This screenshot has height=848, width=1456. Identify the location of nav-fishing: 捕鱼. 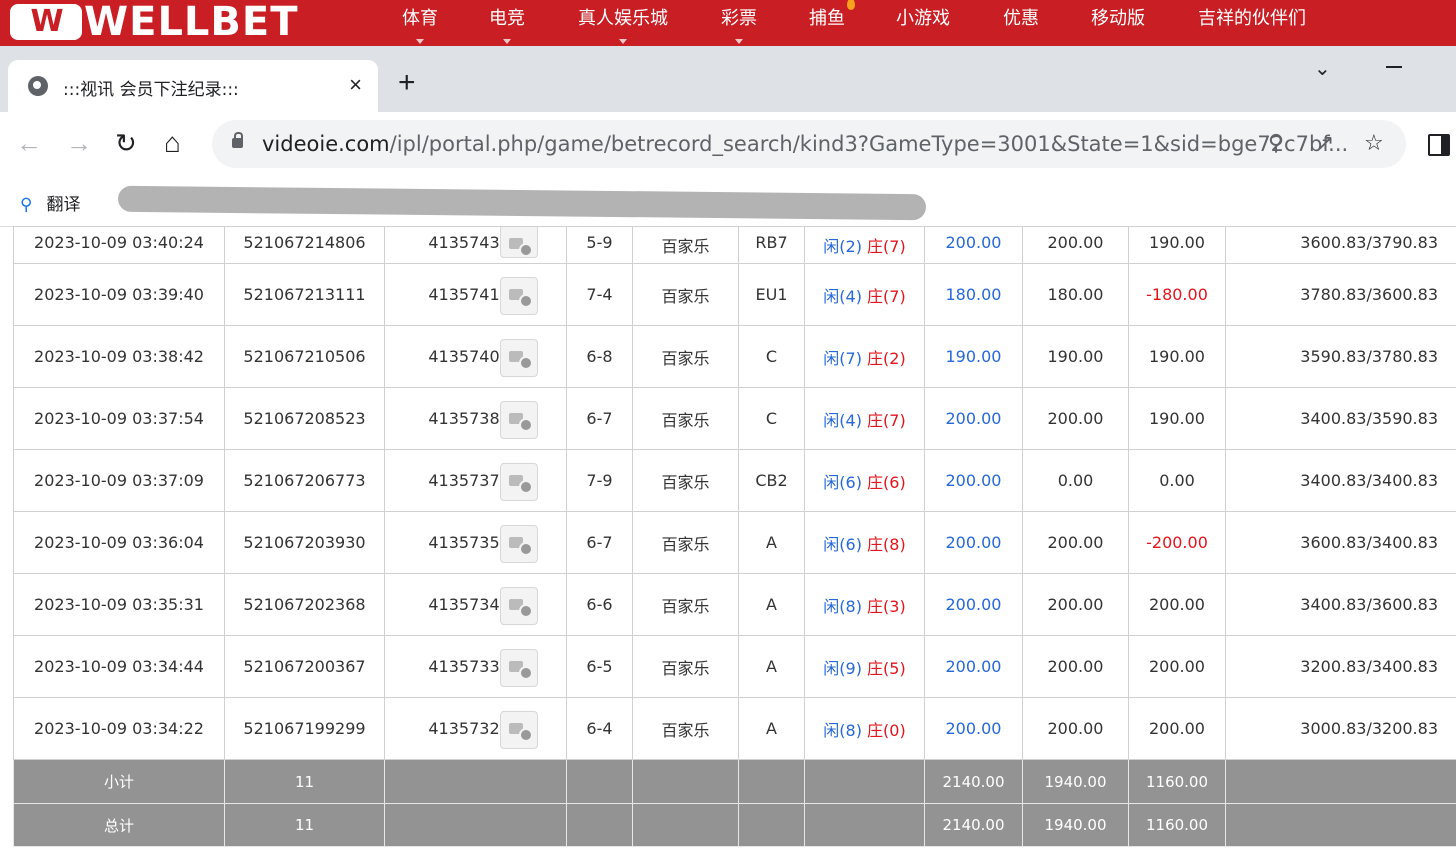
(832, 23).